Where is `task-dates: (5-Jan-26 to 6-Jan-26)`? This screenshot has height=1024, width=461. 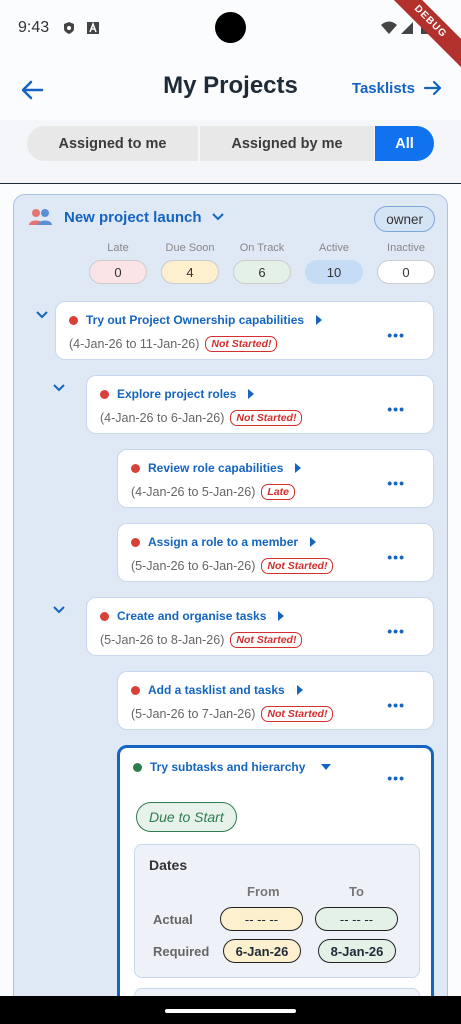 task-dates: (5-Jan-26 to 6-Jan-26) is located at coordinates (193, 566).